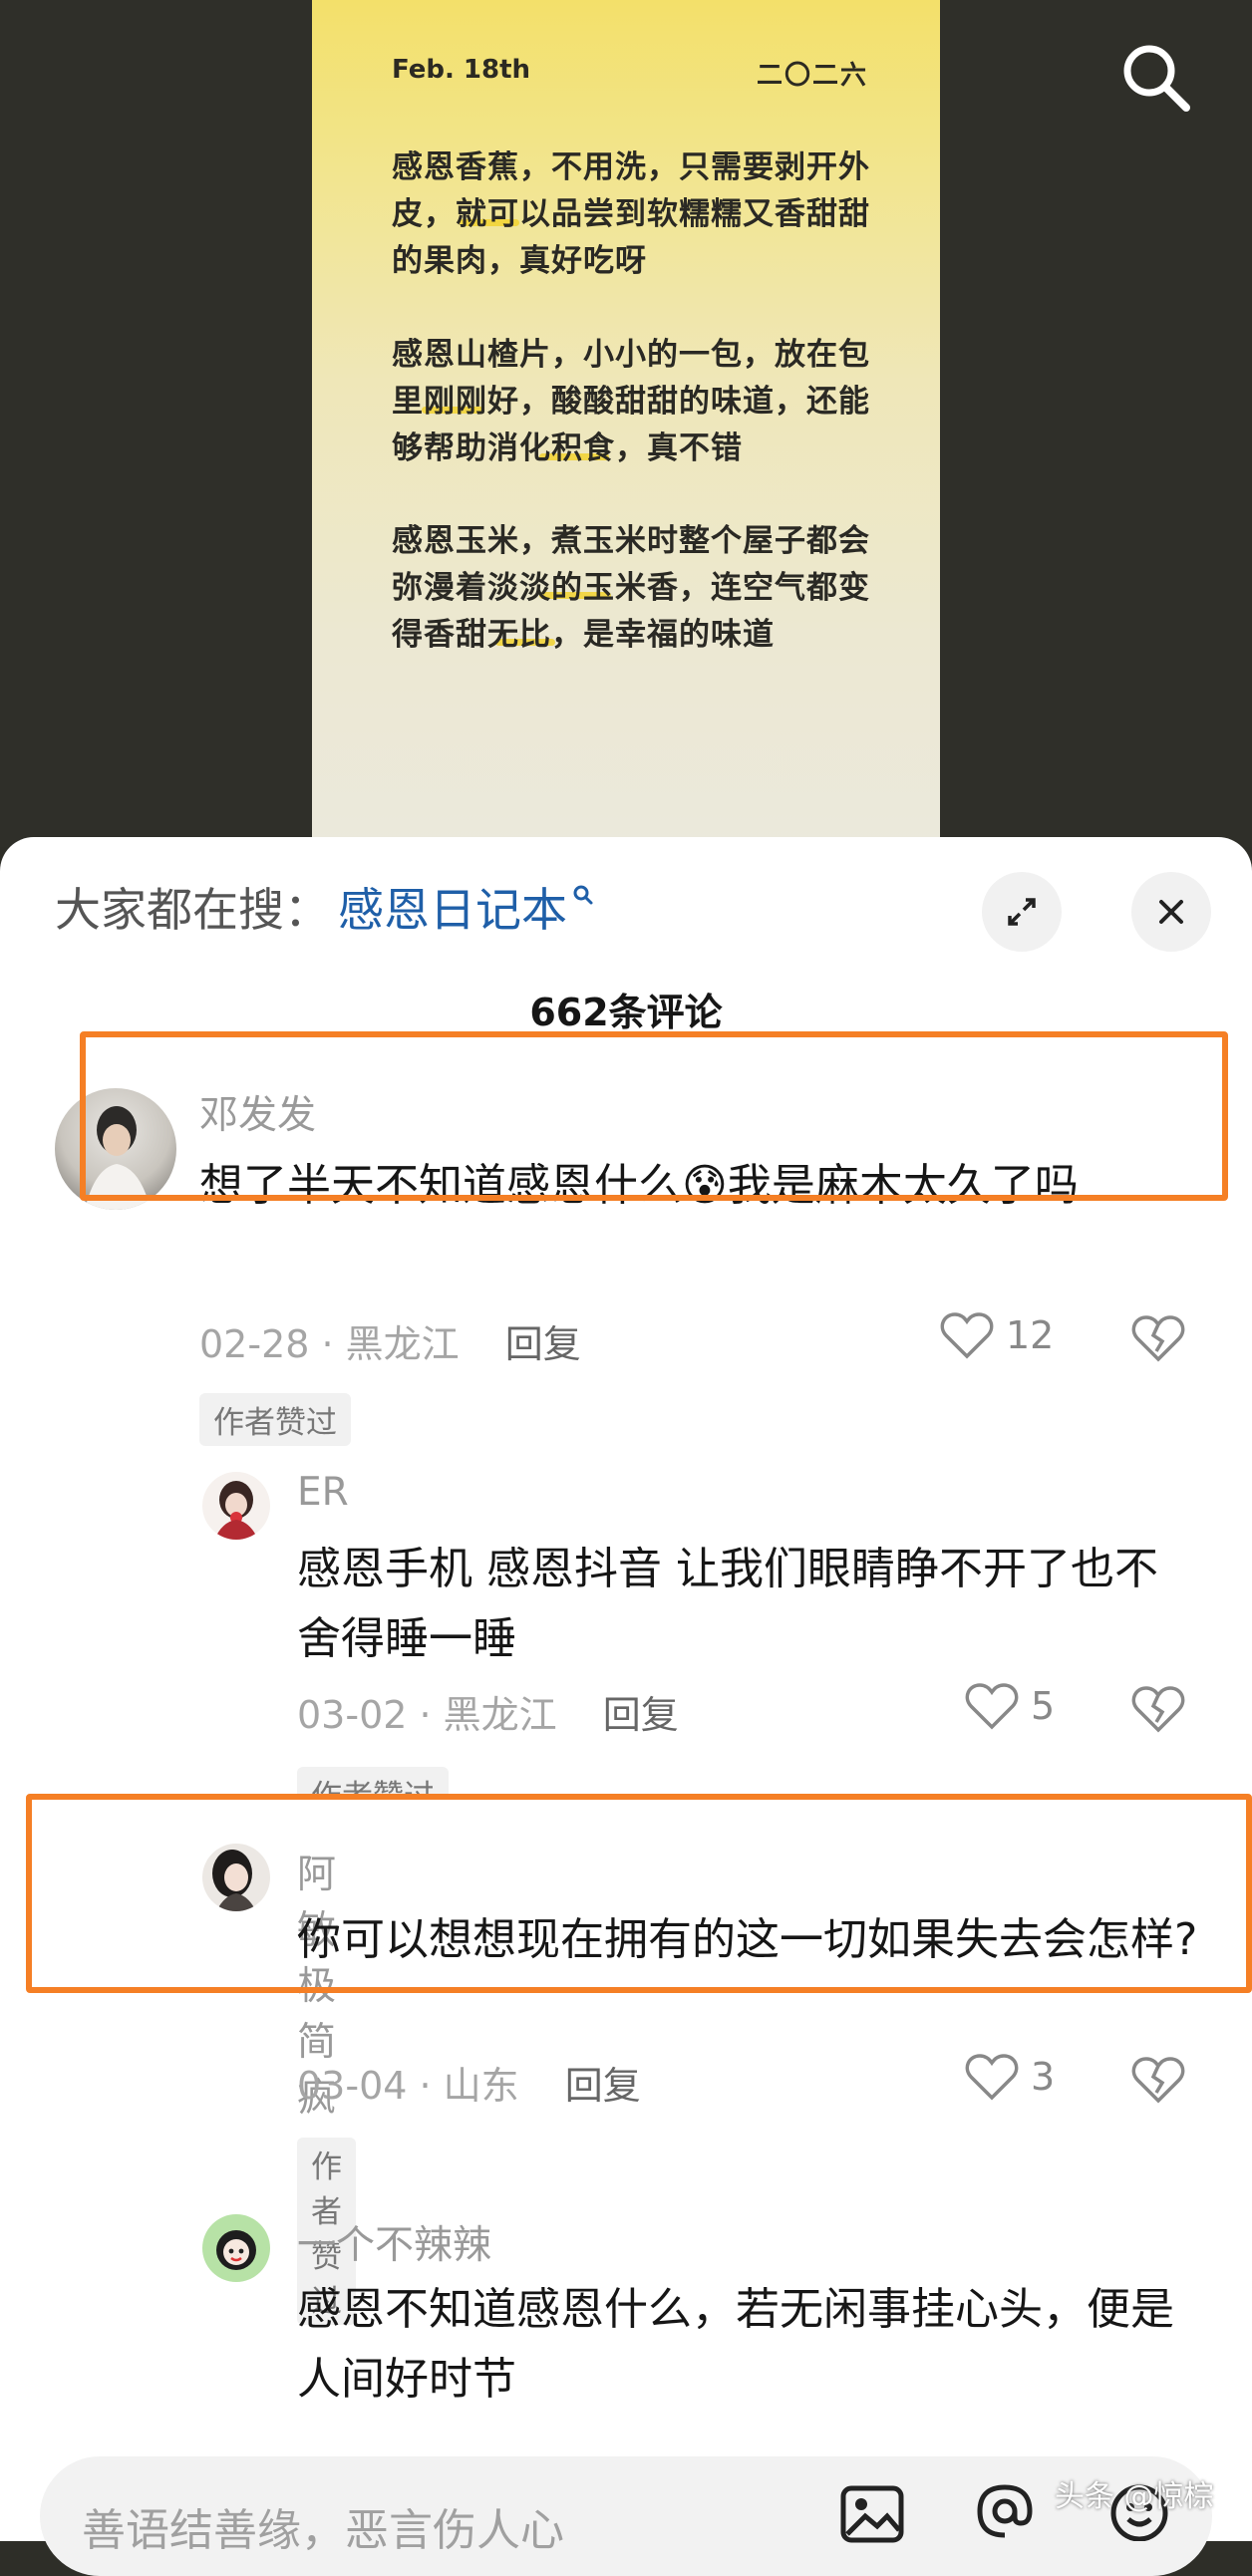  Describe the element at coordinates (254, 1344) in the screenshot. I see `comment-date: 02-28` at that location.